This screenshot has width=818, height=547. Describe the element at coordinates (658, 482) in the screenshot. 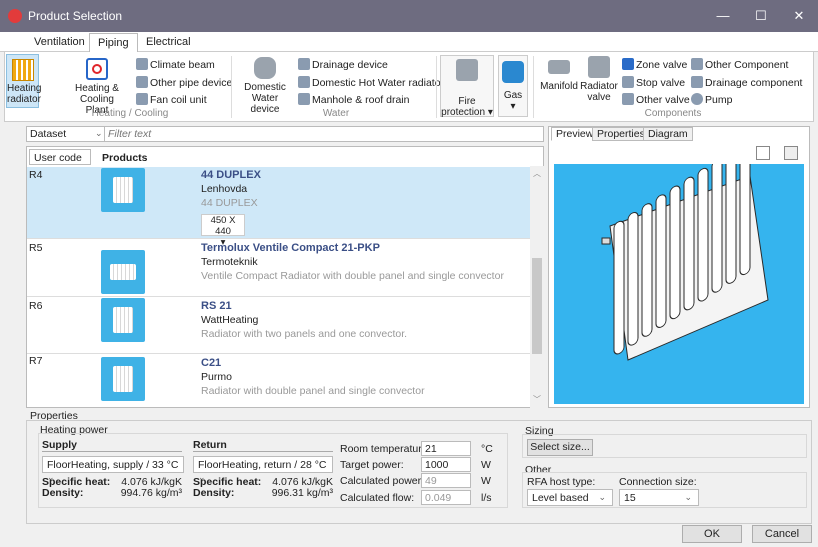

I see `connection-size-label: Connection size:` at that location.